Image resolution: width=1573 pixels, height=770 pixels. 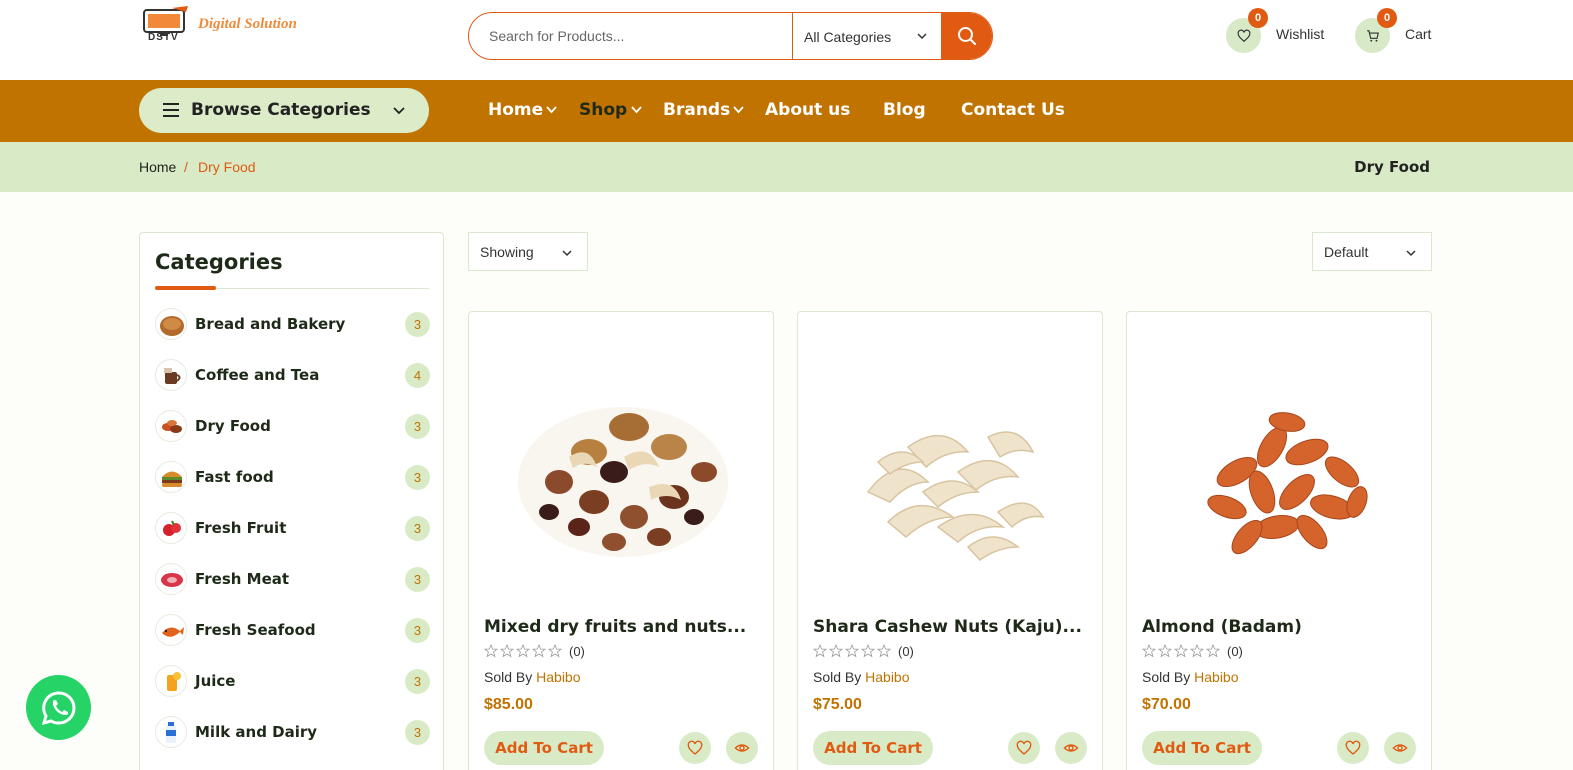 I want to click on category-name: Juice, so click(x=215, y=681).